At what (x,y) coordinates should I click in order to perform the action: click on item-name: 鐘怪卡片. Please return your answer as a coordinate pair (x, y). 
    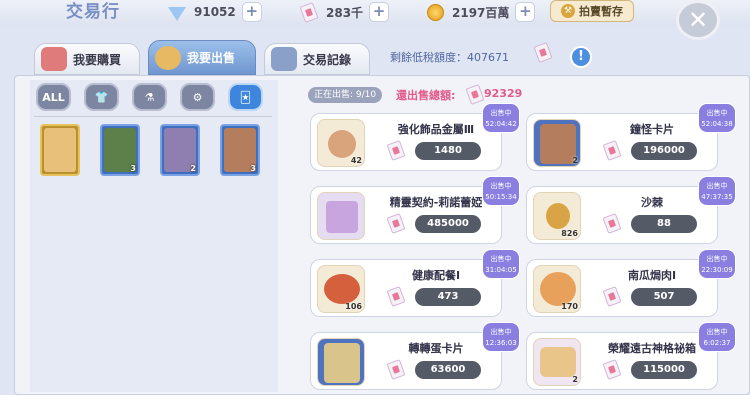
    Looking at the image, I should click on (652, 129).